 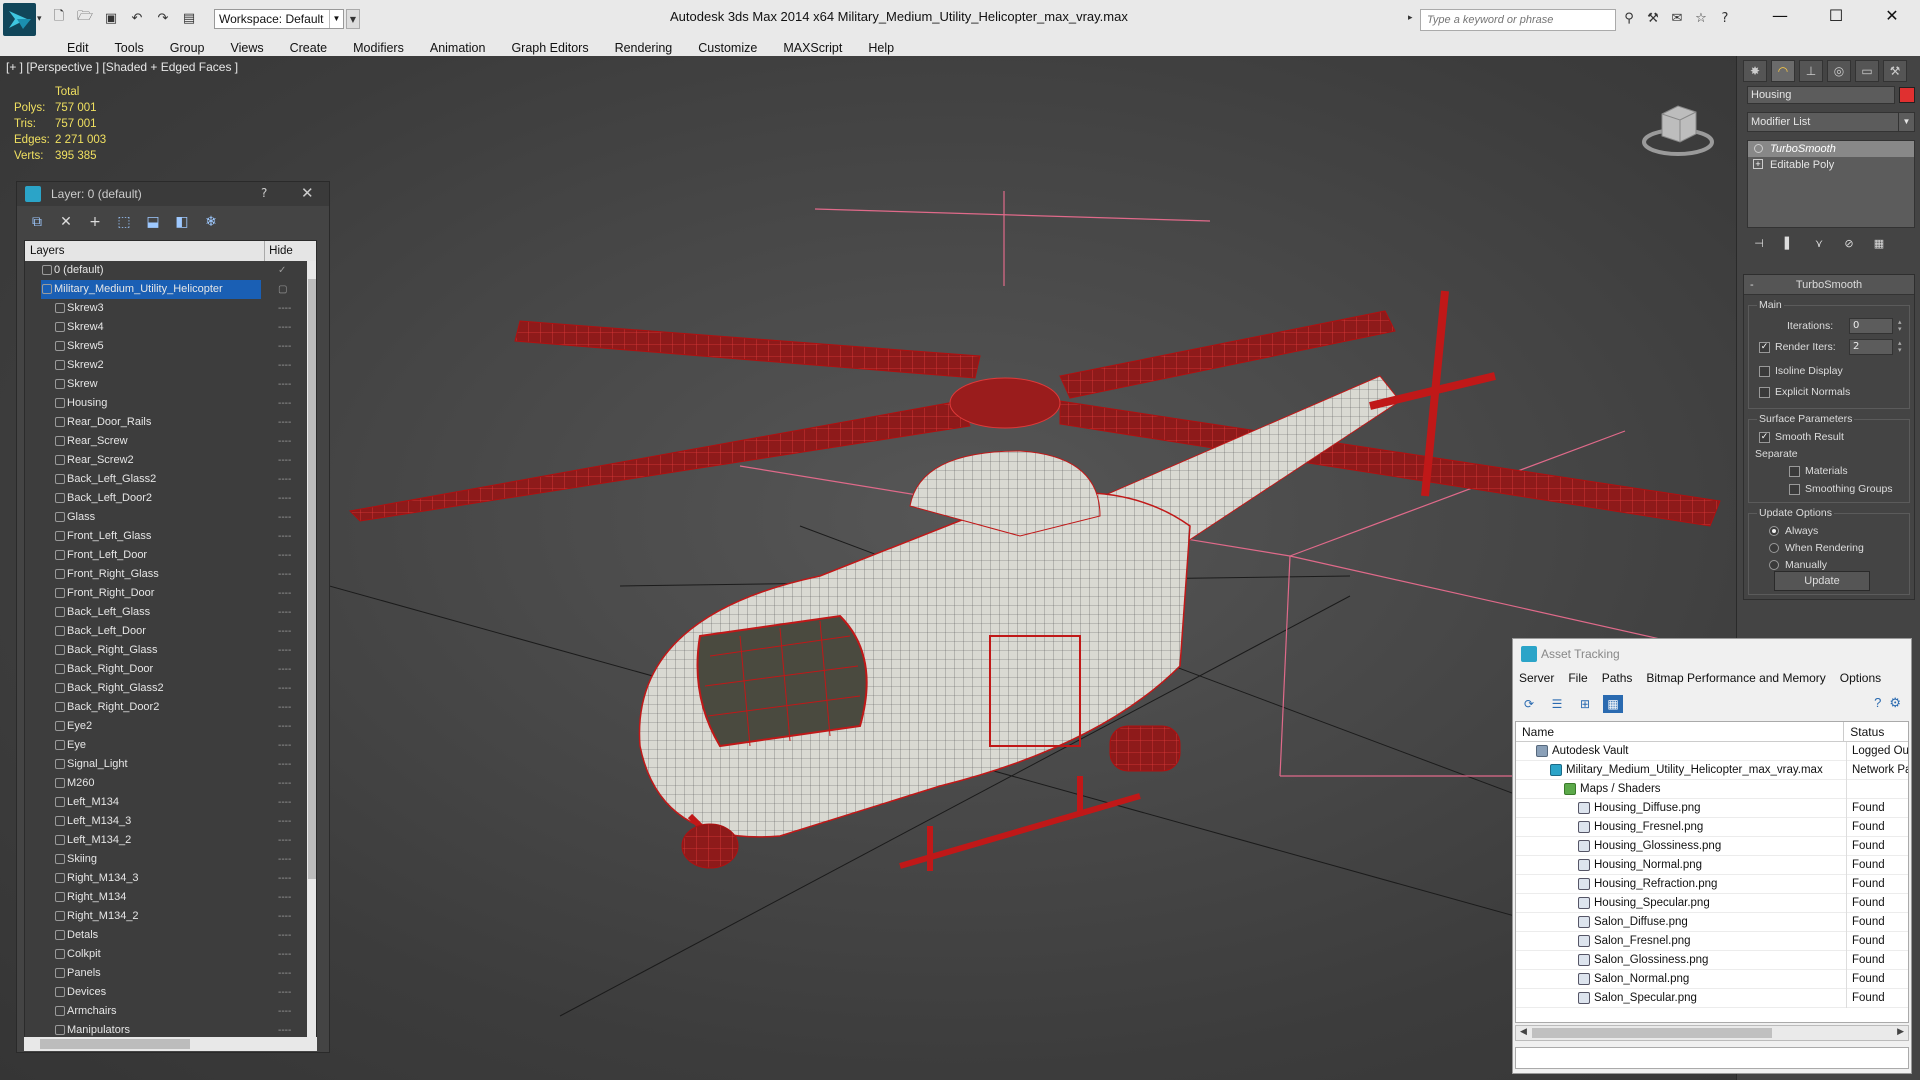 I want to click on layer-row: Skrew2 ----, so click(x=170, y=365).